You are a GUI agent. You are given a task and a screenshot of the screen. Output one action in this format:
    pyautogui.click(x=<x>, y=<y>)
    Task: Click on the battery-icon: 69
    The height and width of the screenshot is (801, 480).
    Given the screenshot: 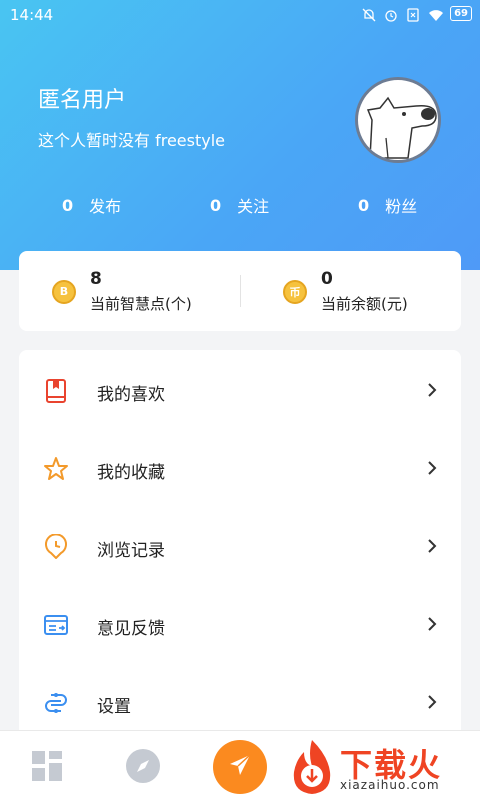 What is the action you would take?
    pyautogui.click(x=461, y=13)
    